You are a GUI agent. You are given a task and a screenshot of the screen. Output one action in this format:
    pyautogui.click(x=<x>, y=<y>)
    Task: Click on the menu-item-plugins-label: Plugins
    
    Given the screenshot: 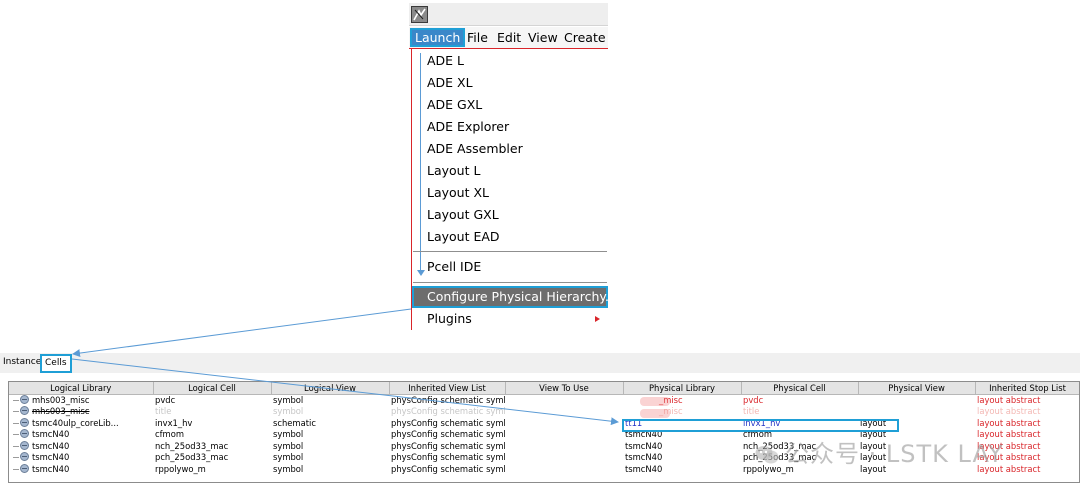 What is the action you would take?
    pyautogui.click(x=449, y=318)
    